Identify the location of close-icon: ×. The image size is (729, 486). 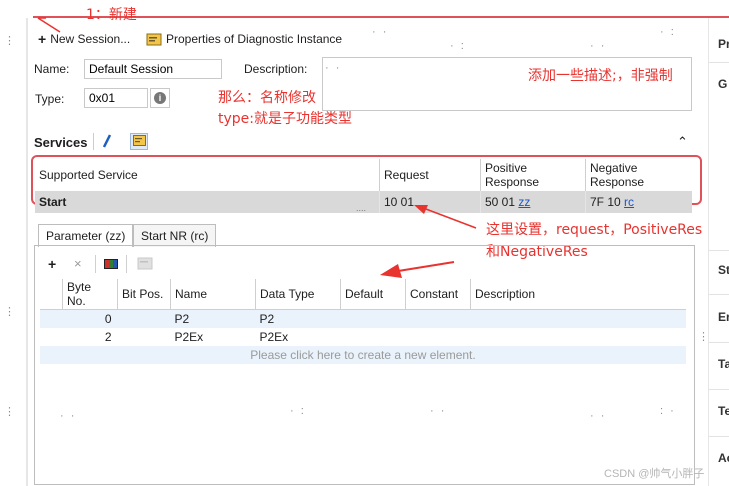
(78, 263).